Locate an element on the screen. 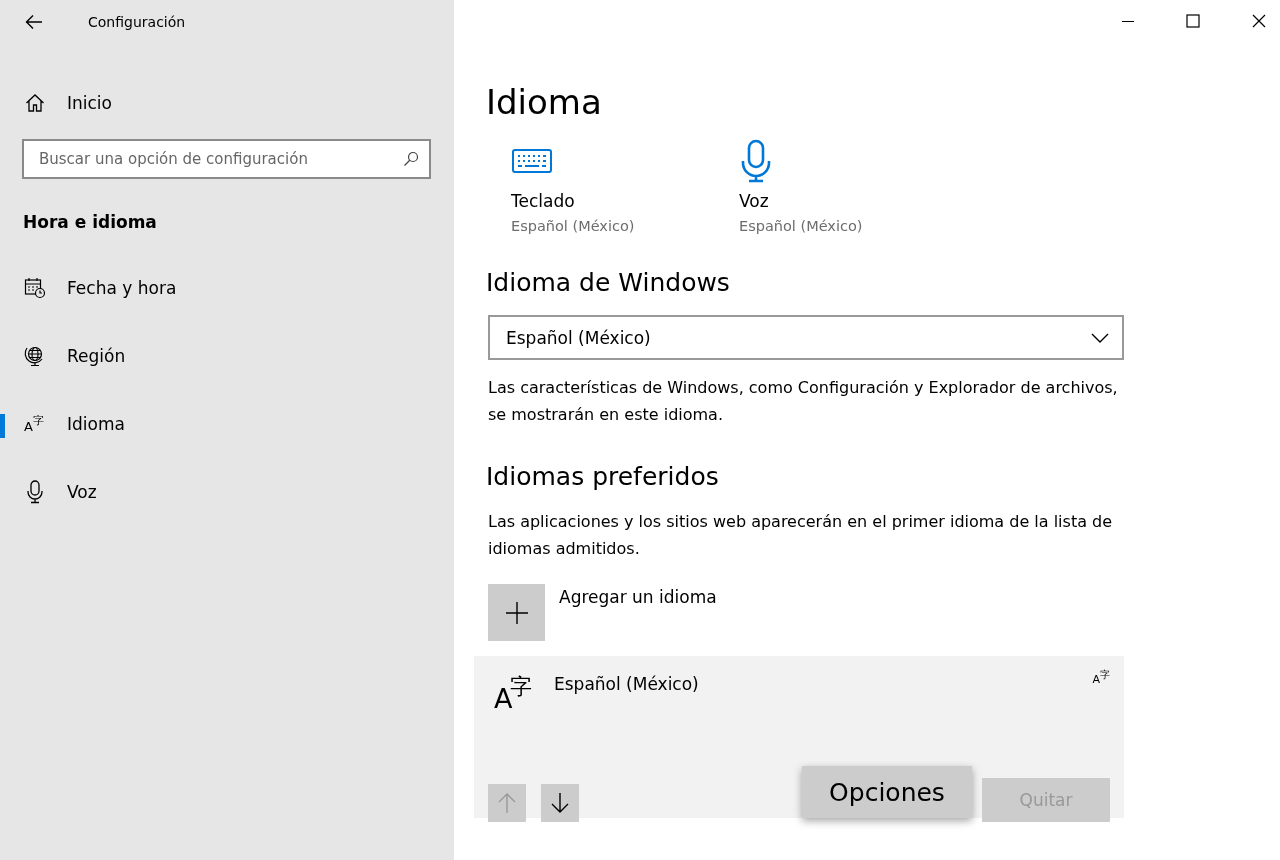 The height and width of the screenshot is (860, 1280). maximize-icon is located at coordinates (1193, 21).